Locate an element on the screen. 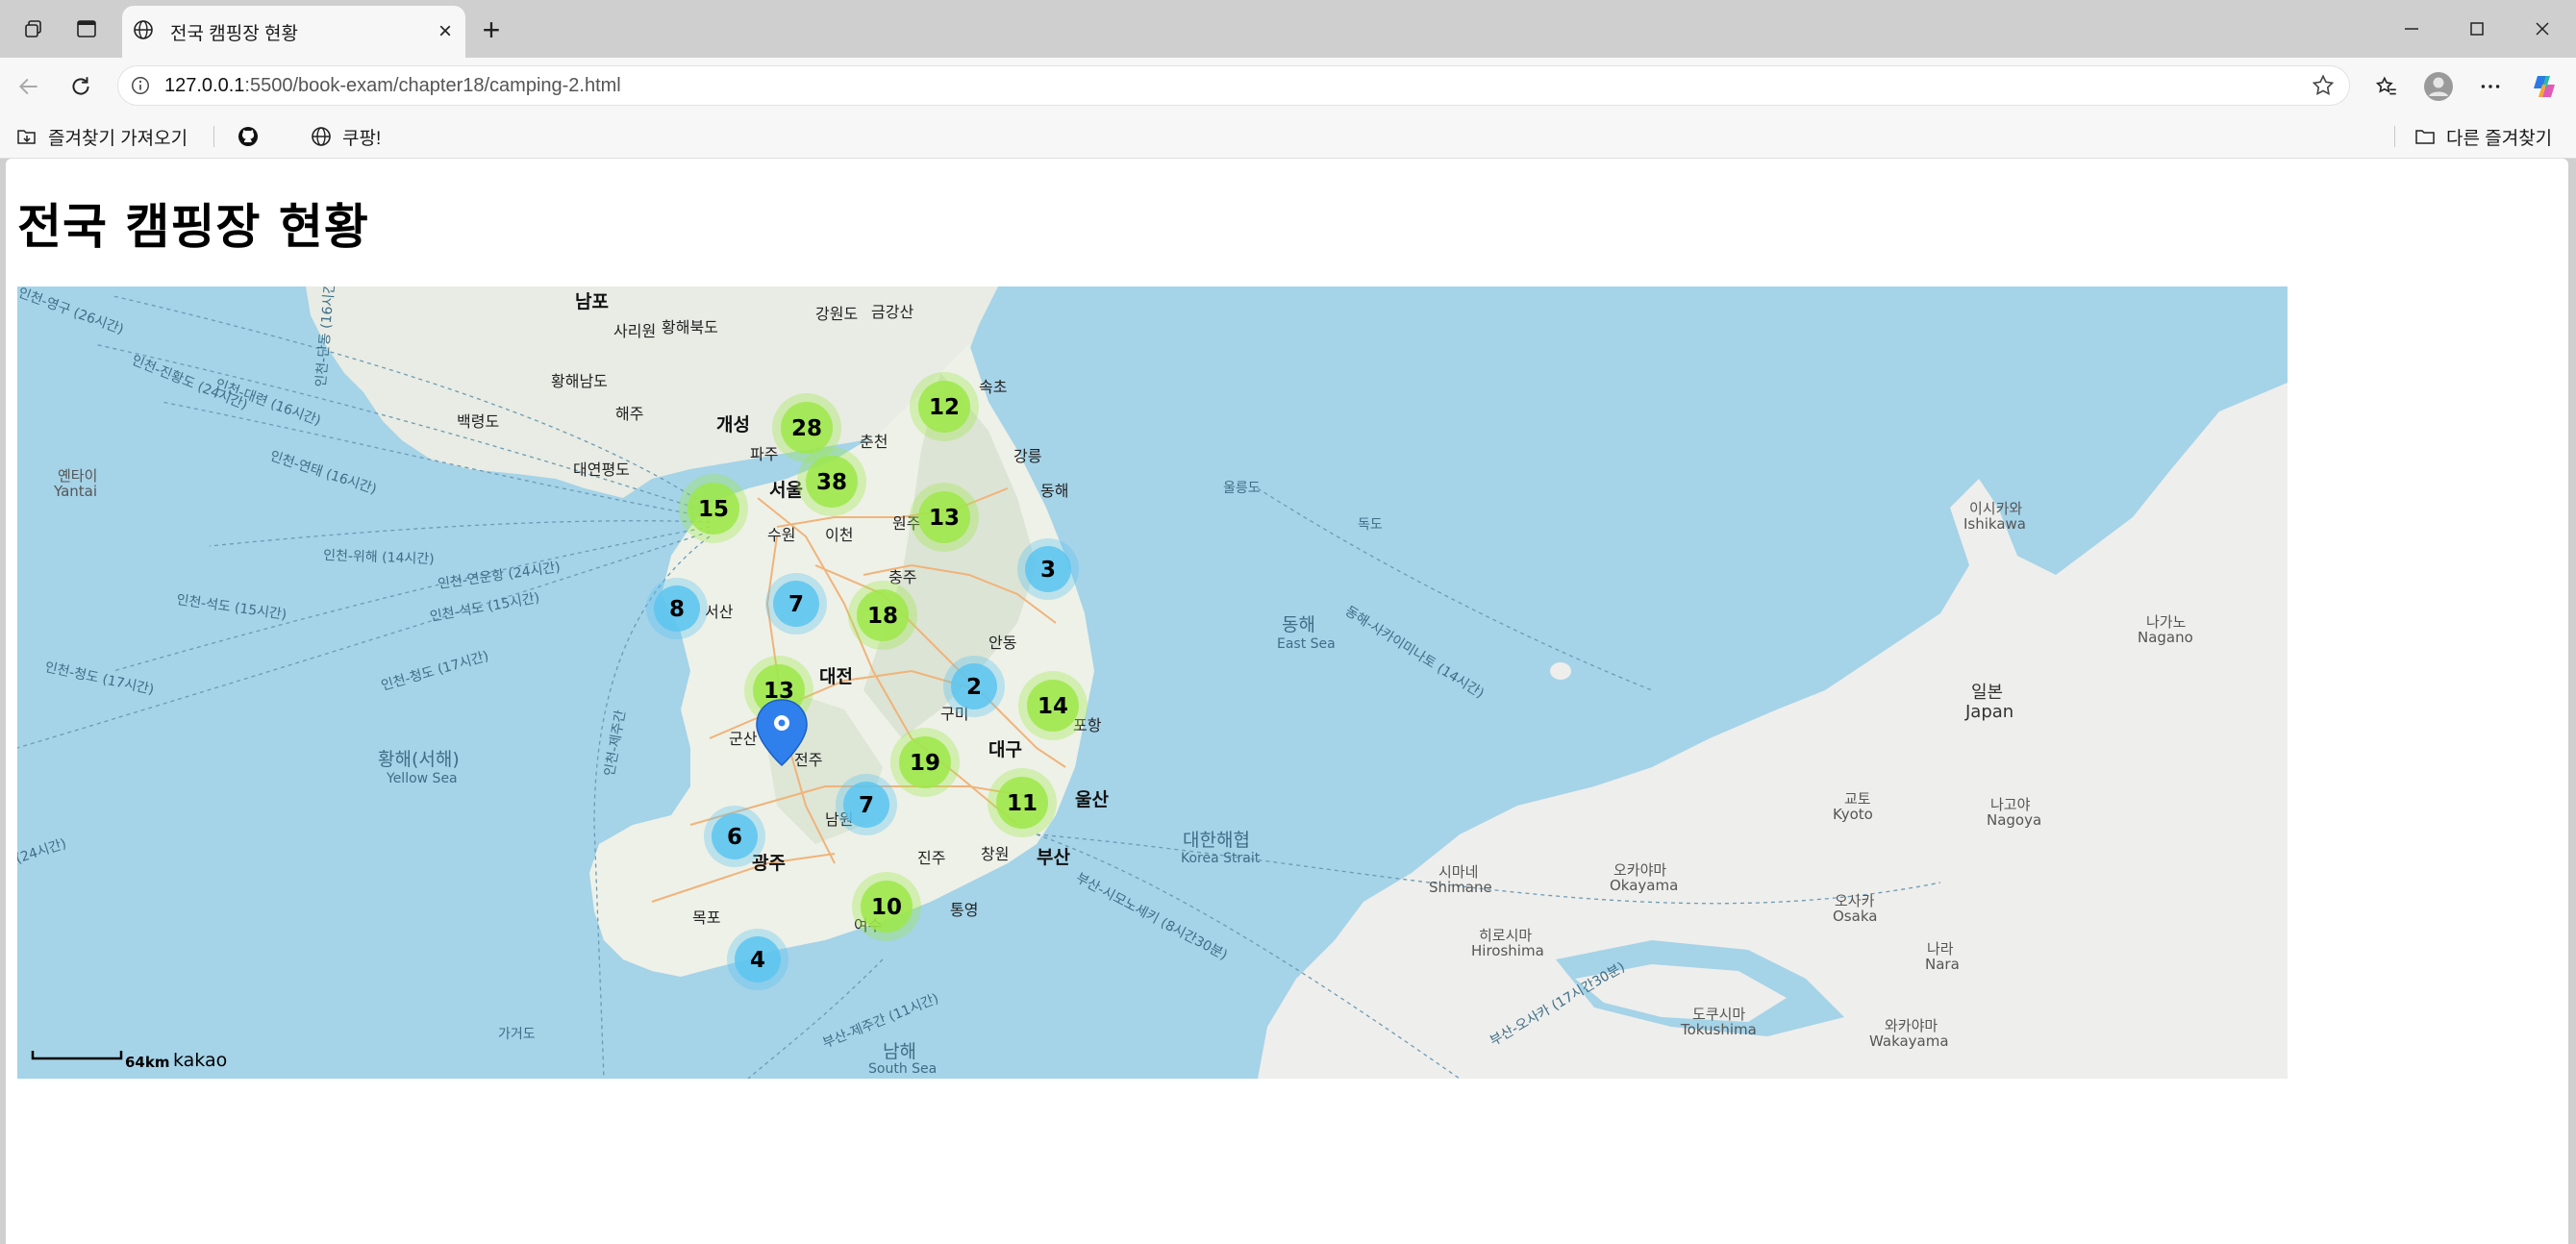 This screenshot has width=2576, height=1244. bookmark-coupang: 쿠팡! is located at coordinates (345, 136).